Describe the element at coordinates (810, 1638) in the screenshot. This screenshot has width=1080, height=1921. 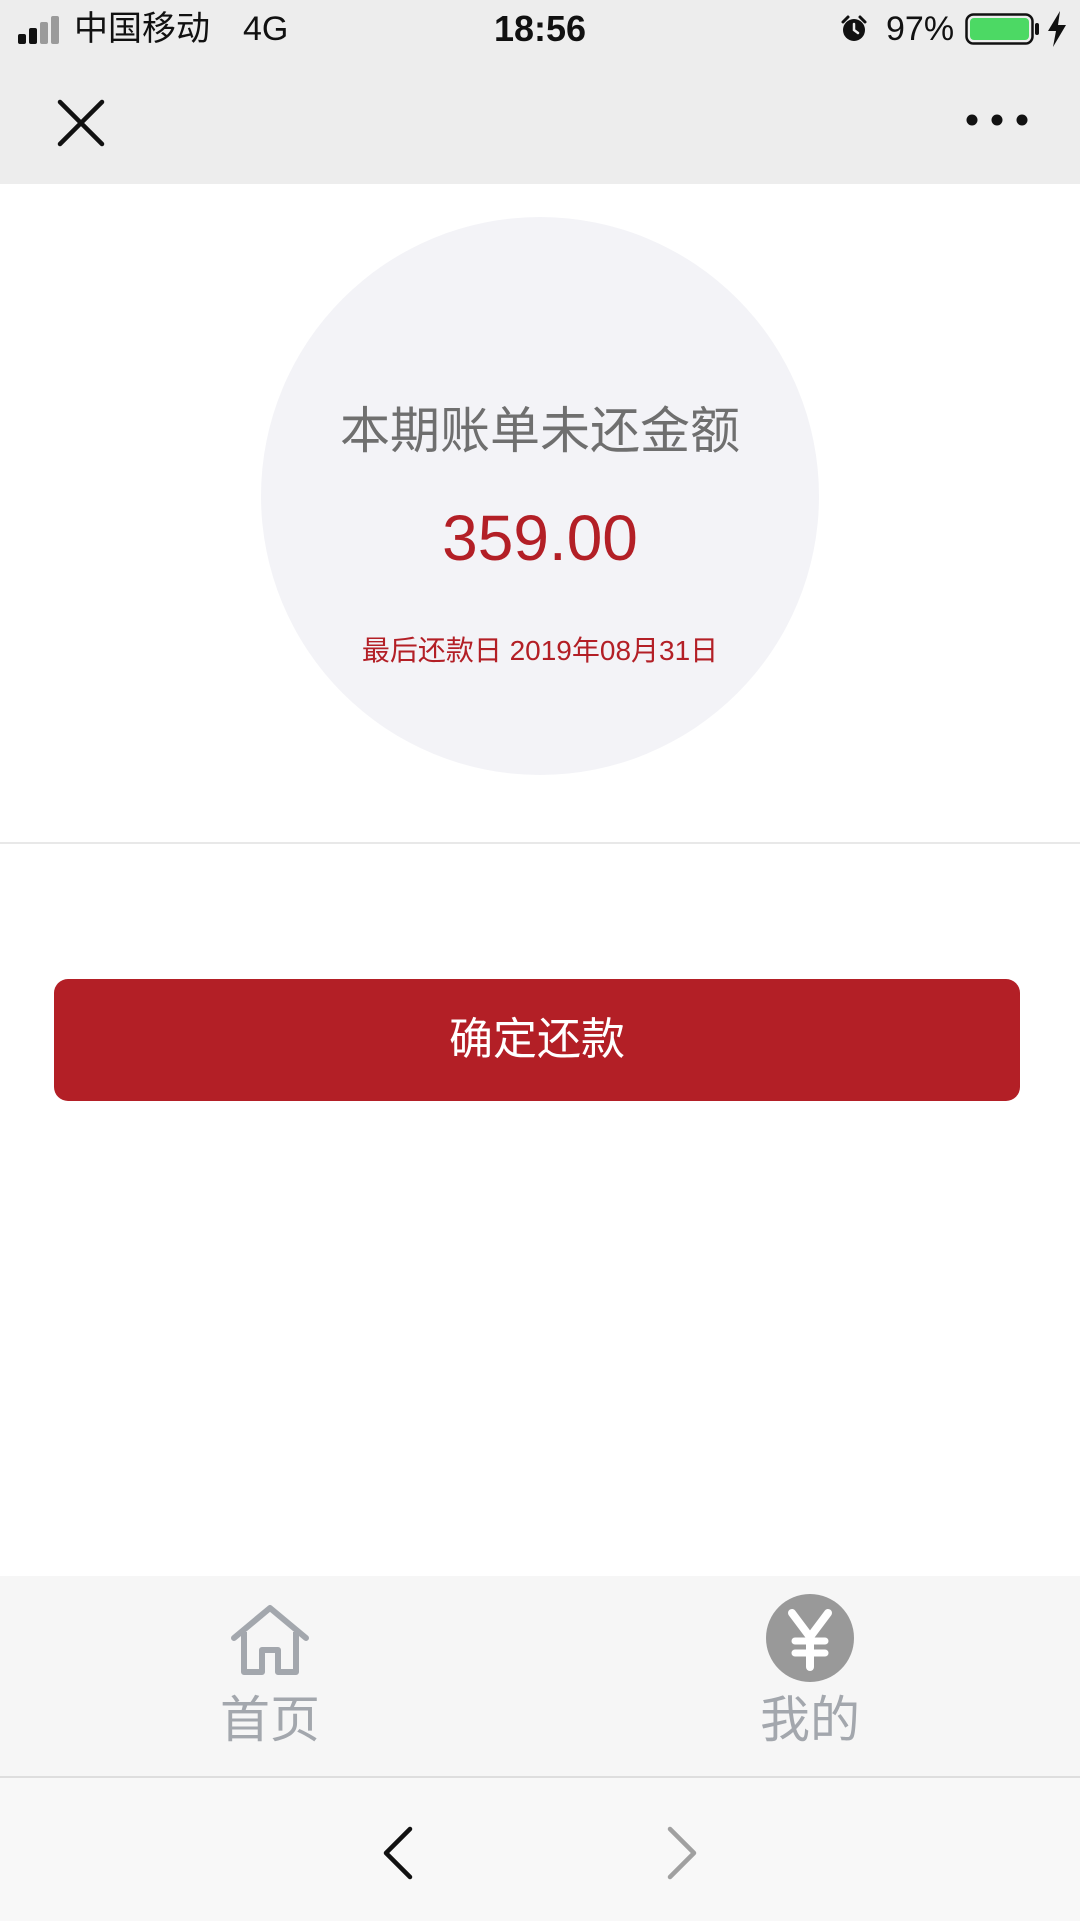
I see `yen-icon` at that location.